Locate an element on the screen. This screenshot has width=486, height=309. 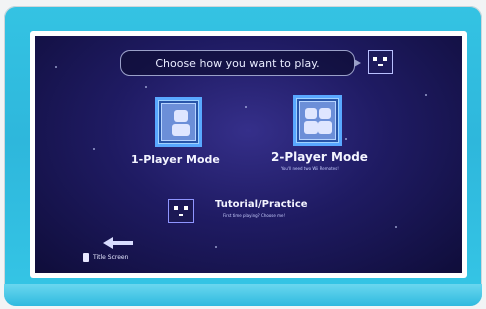
mascot-icon is located at coordinates (380, 62).